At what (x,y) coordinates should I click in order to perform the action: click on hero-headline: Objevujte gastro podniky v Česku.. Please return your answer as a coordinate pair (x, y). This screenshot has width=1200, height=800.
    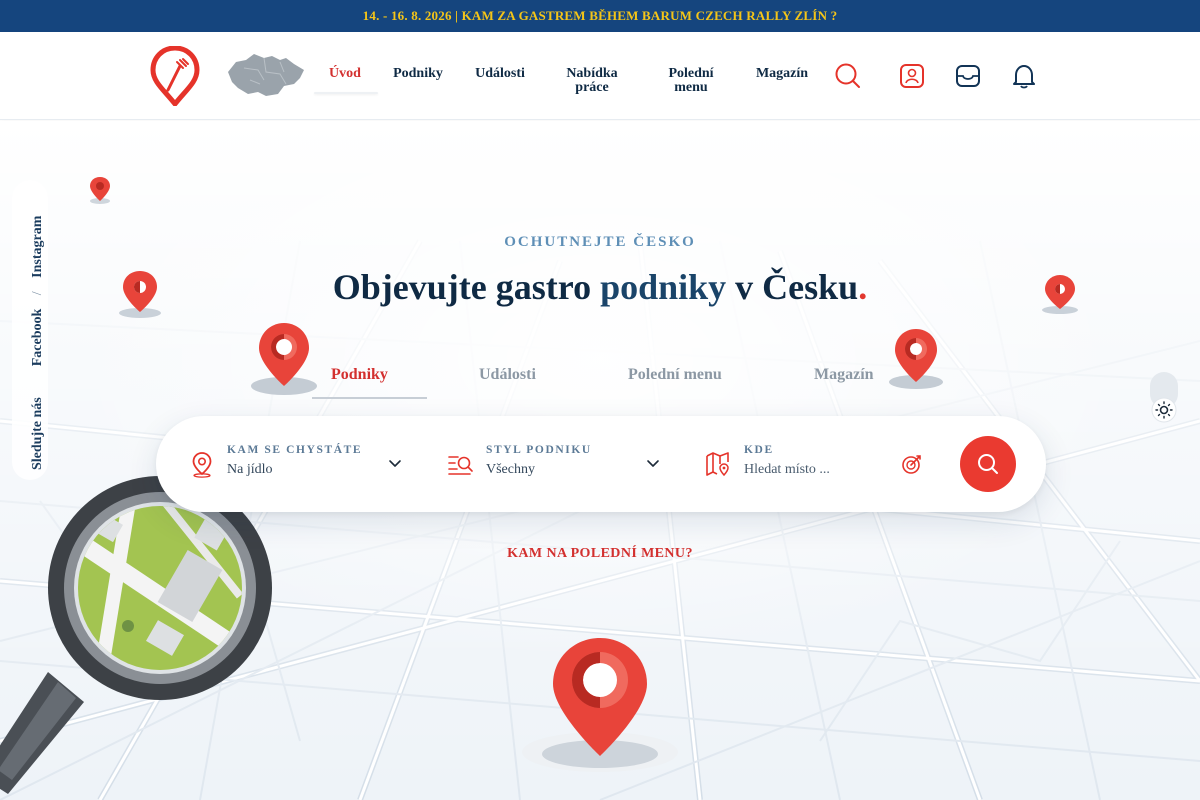
    Looking at the image, I should click on (600, 287).